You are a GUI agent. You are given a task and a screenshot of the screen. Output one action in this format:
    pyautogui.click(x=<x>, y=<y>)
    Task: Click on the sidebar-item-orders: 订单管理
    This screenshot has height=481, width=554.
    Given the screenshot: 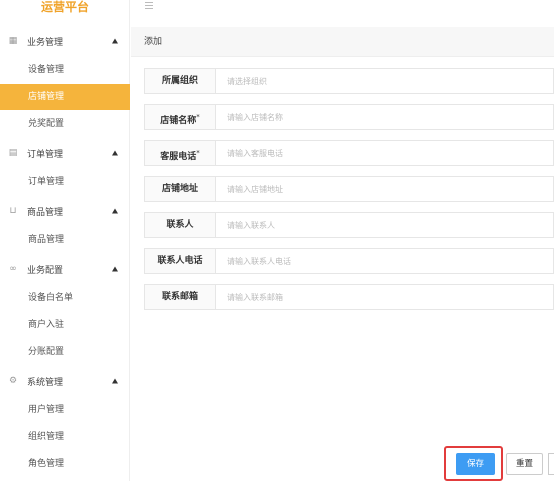 What is the action you would take?
    pyautogui.click(x=65, y=182)
    